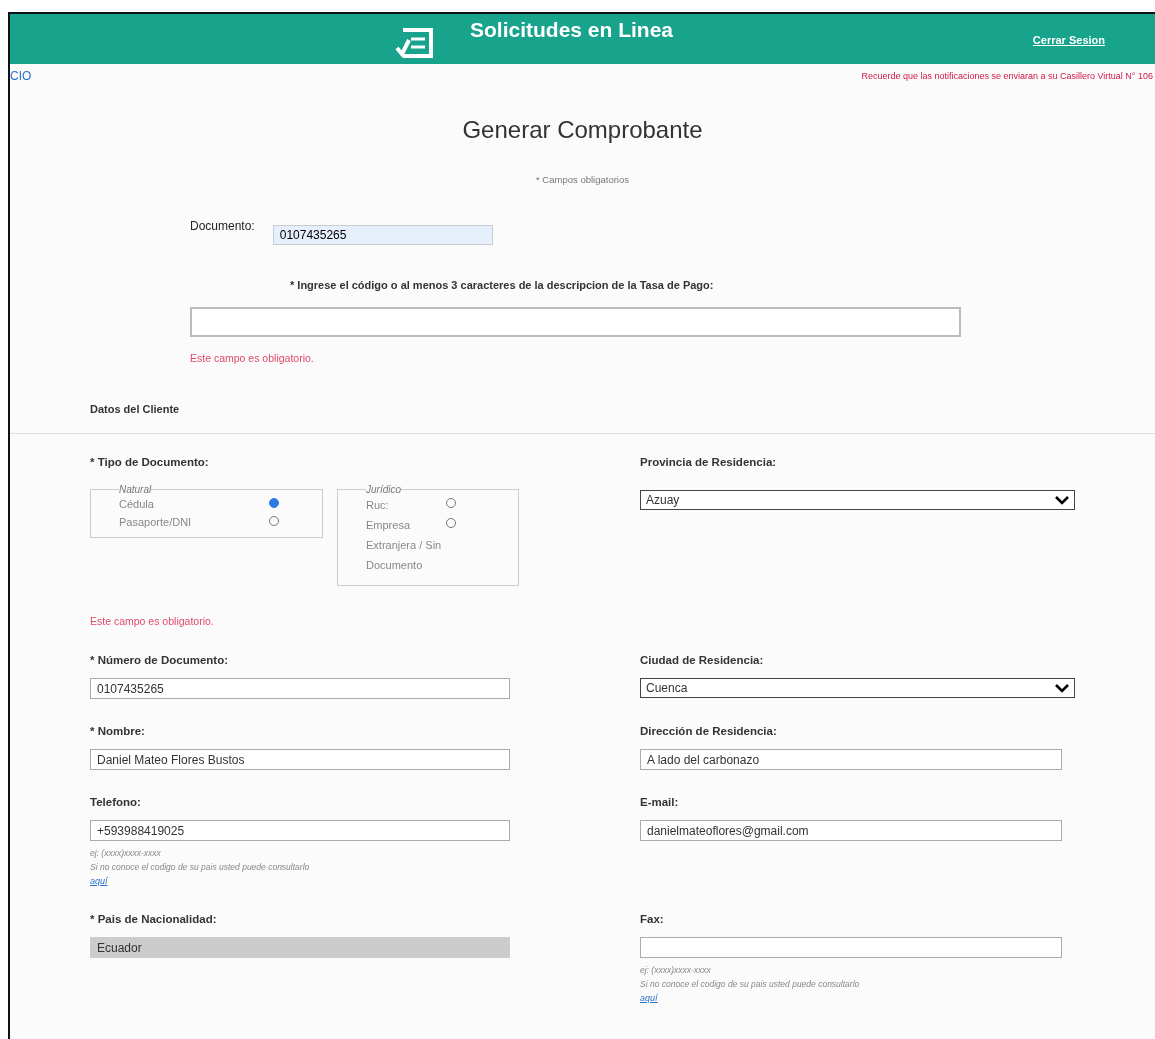 This screenshot has height=1039, width=1155. Describe the element at coordinates (274, 503) in the screenshot. I see `radio-button` at that location.